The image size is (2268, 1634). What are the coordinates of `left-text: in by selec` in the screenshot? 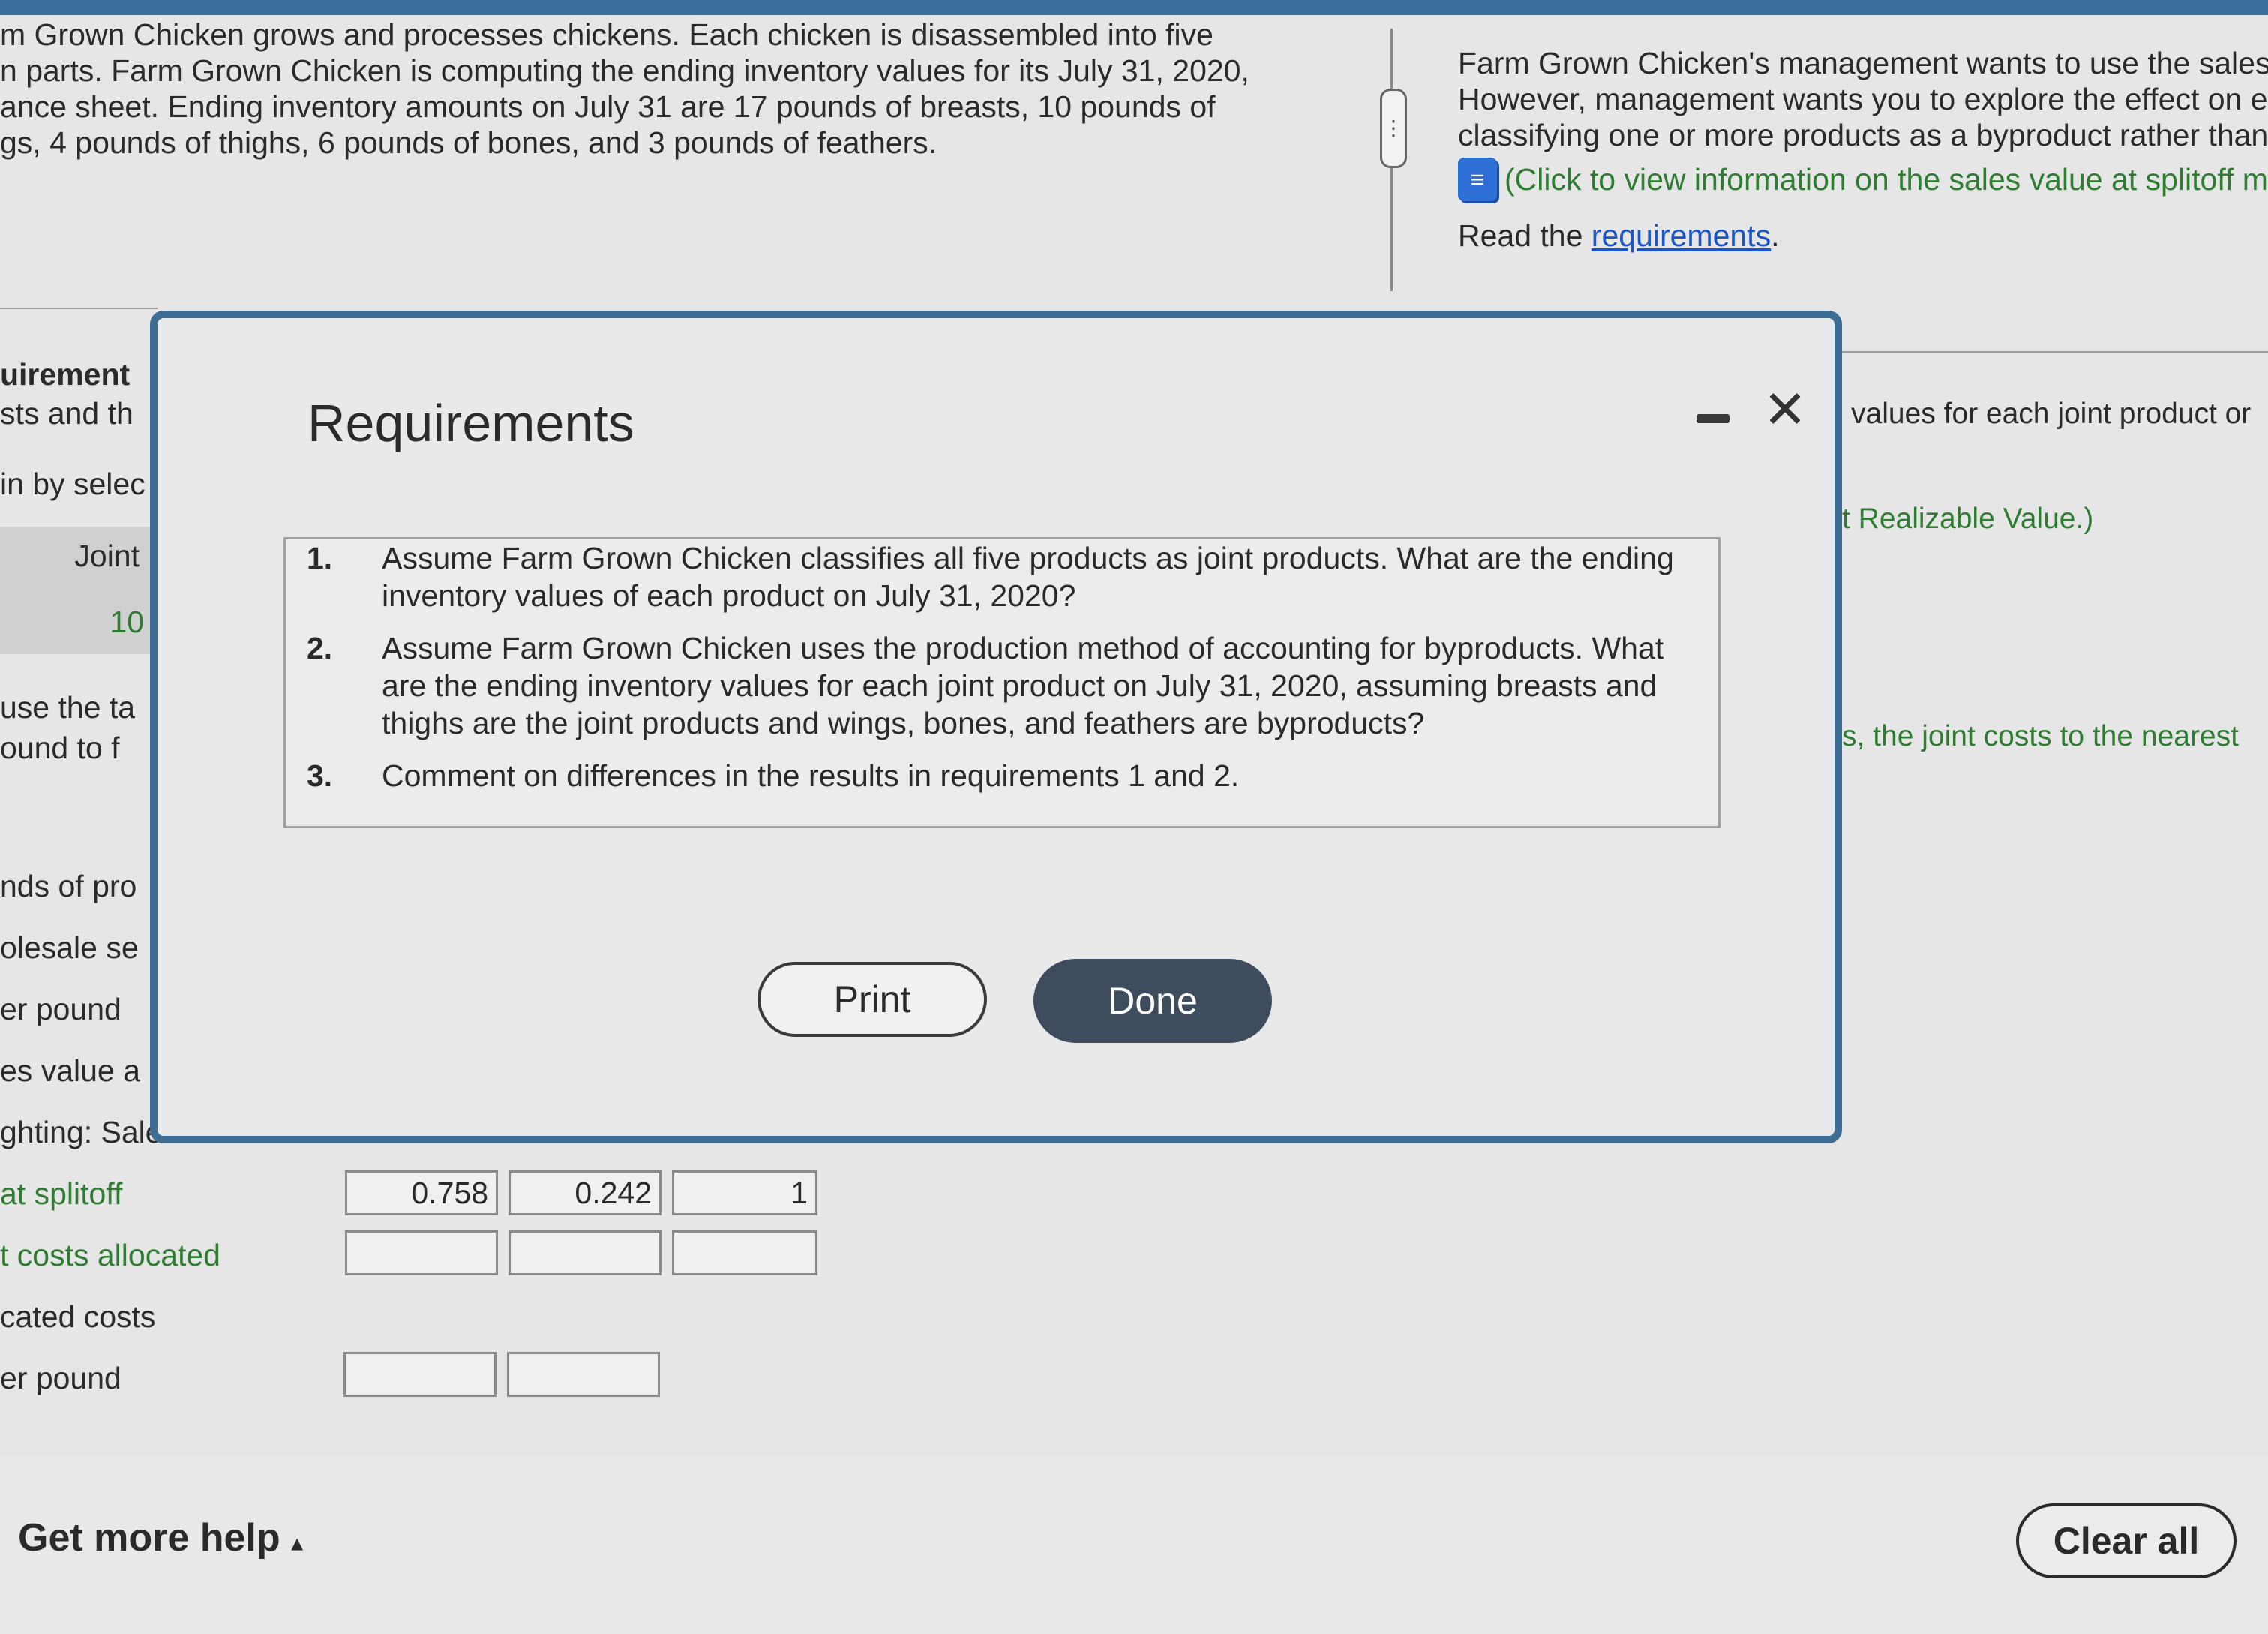 It's located at (73, 484).